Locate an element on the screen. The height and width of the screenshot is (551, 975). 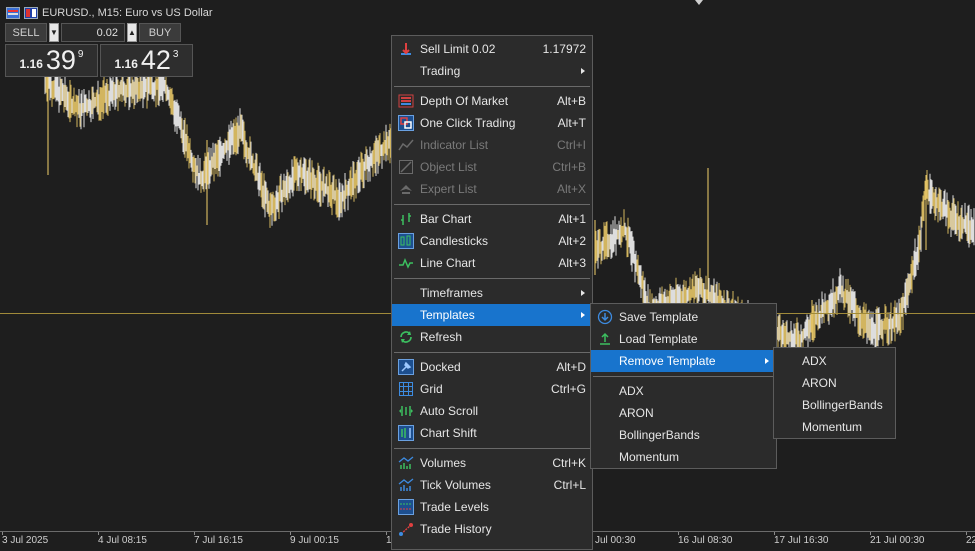
menu-item-one-click-trading: One Click Trading Alt+T is located at coordinates (492, 123).